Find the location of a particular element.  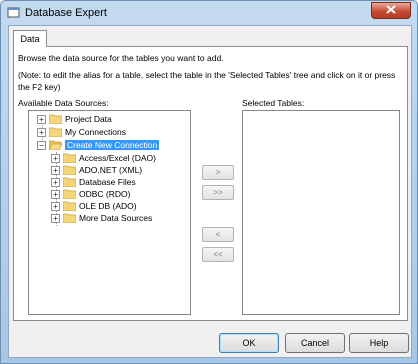

add-table-button: > is located at coordinates (218, 172).